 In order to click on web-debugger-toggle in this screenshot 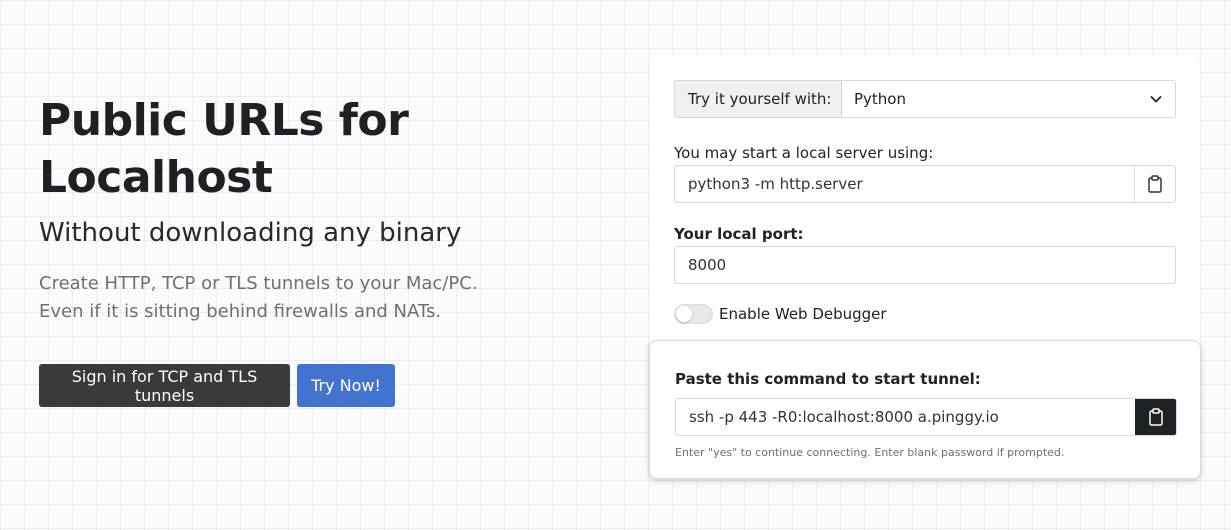, I will do `click(693, 314)`.